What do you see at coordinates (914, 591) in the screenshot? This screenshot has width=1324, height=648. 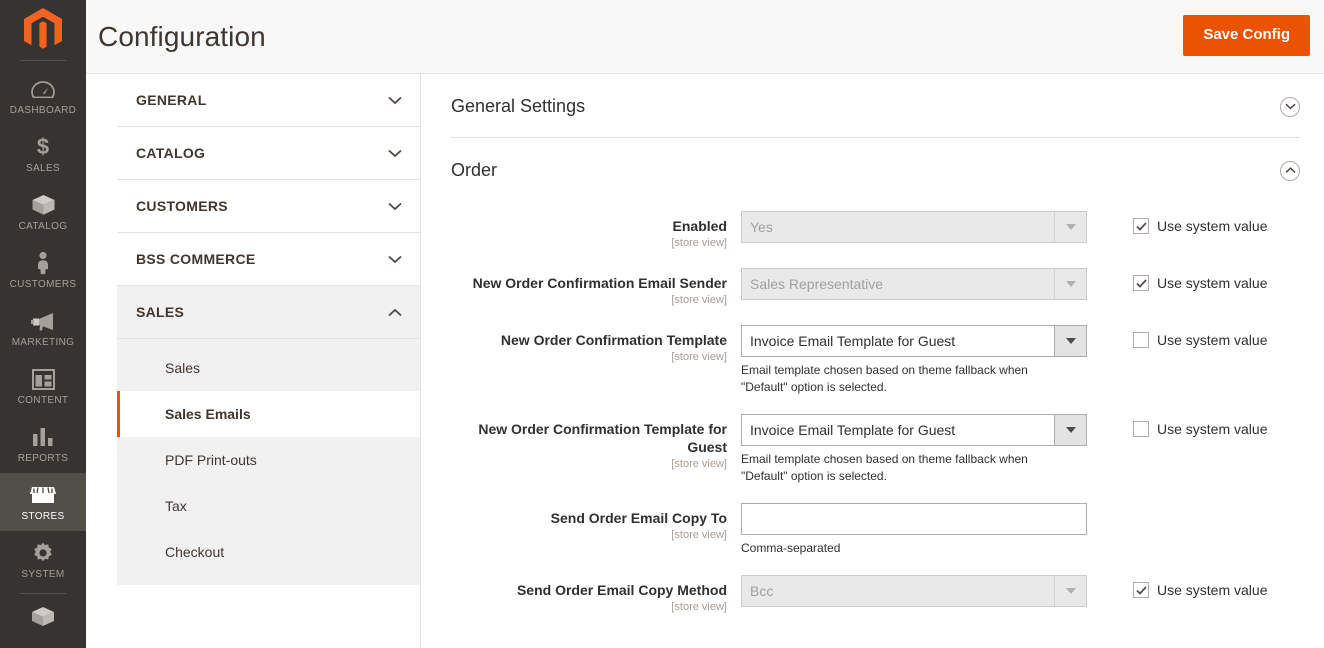 I see `select-send-order-email-copy-method: Bcc` at bounding box center [914, 591].